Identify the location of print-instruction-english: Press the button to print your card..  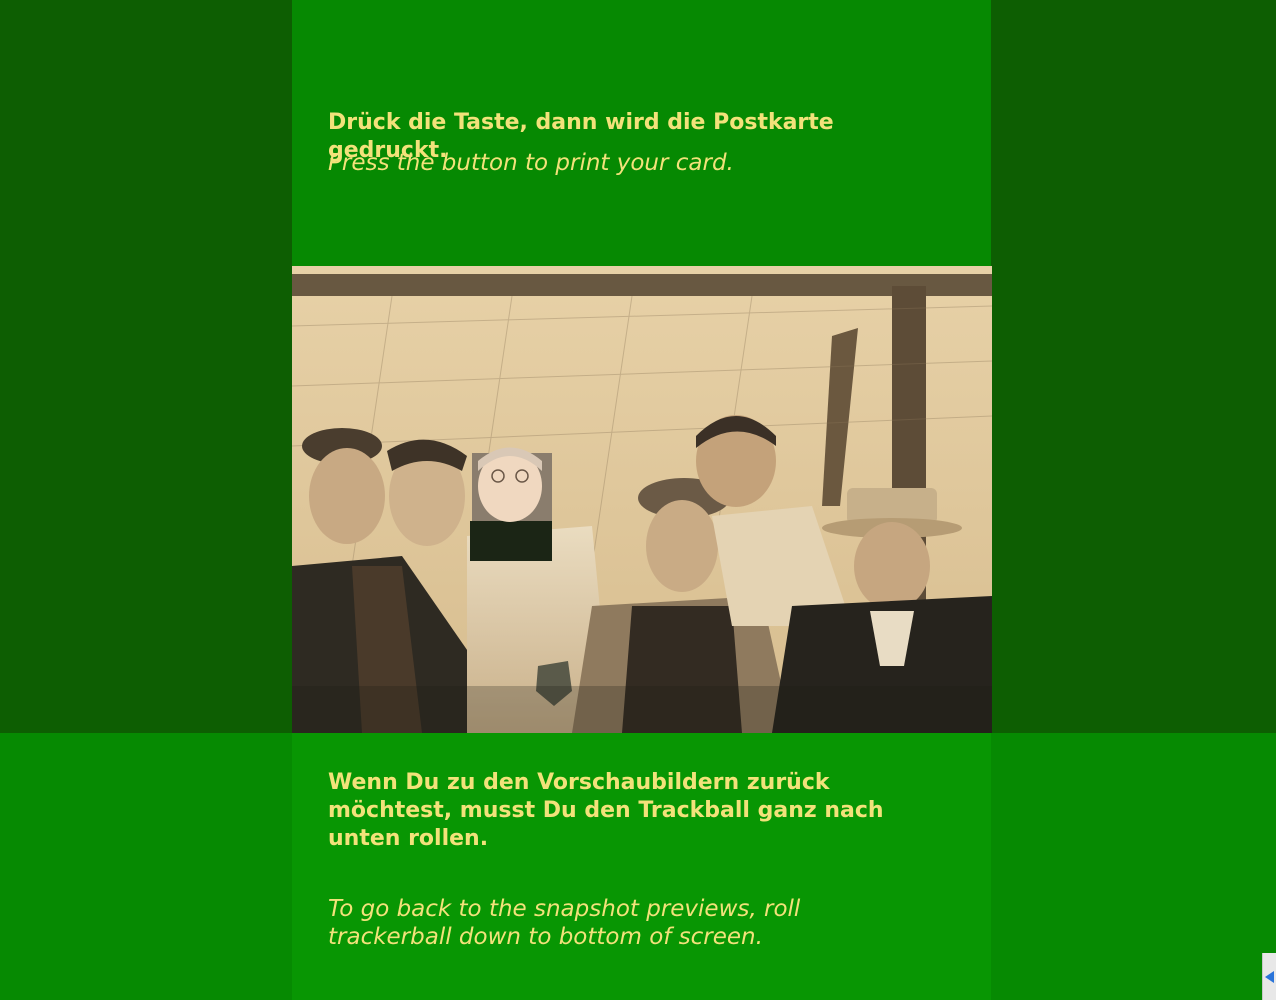
(531, 163).